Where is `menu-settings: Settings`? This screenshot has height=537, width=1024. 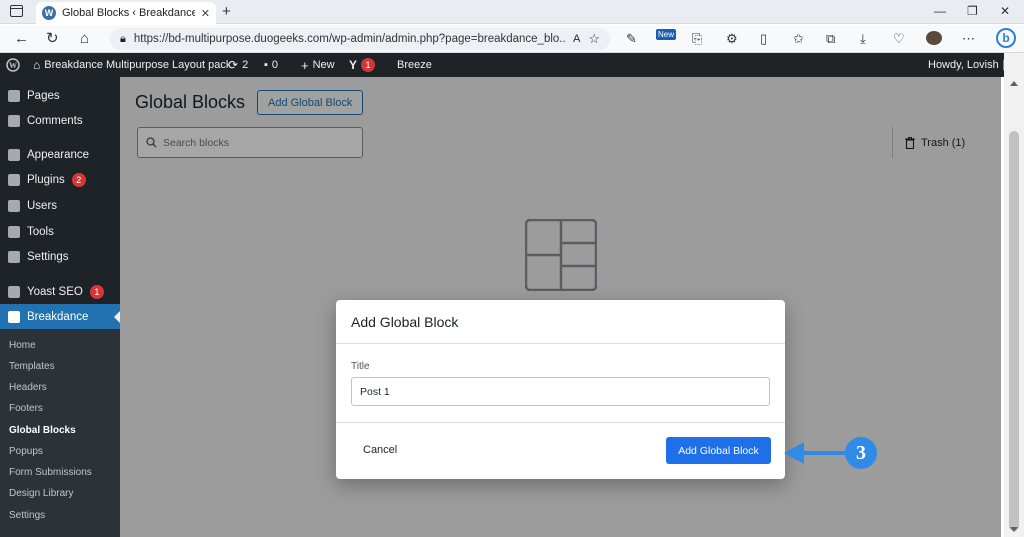 menu-settings: Settings is located at coordinates (60, 257).